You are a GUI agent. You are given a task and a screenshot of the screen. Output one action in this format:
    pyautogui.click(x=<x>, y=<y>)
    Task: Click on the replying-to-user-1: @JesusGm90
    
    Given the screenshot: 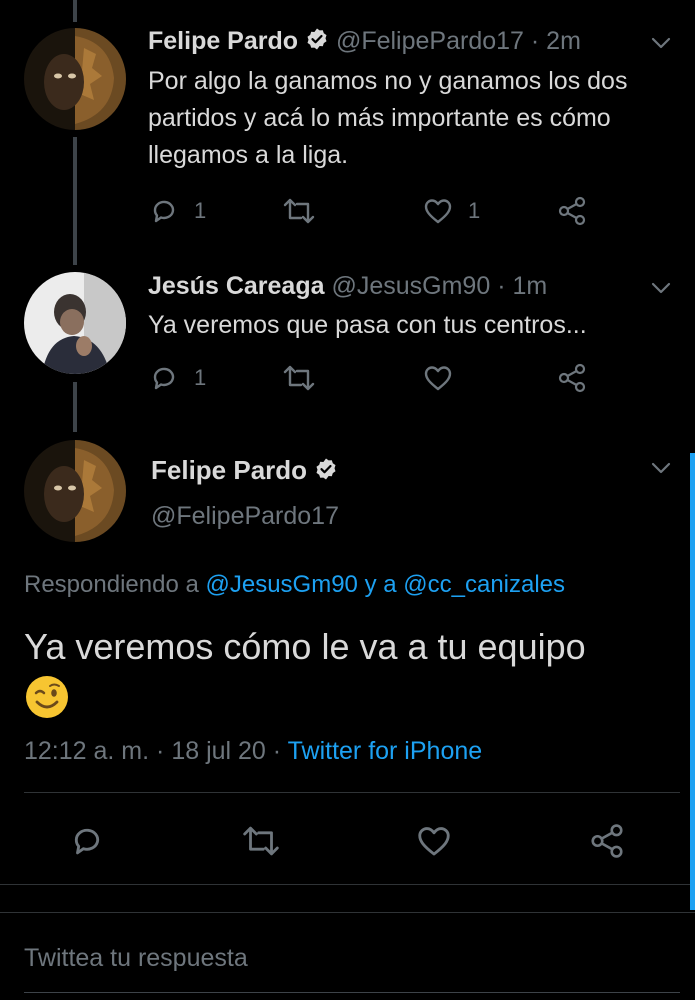 What is the action you would take?
    pyautogui.click(x=281, y=584)
    